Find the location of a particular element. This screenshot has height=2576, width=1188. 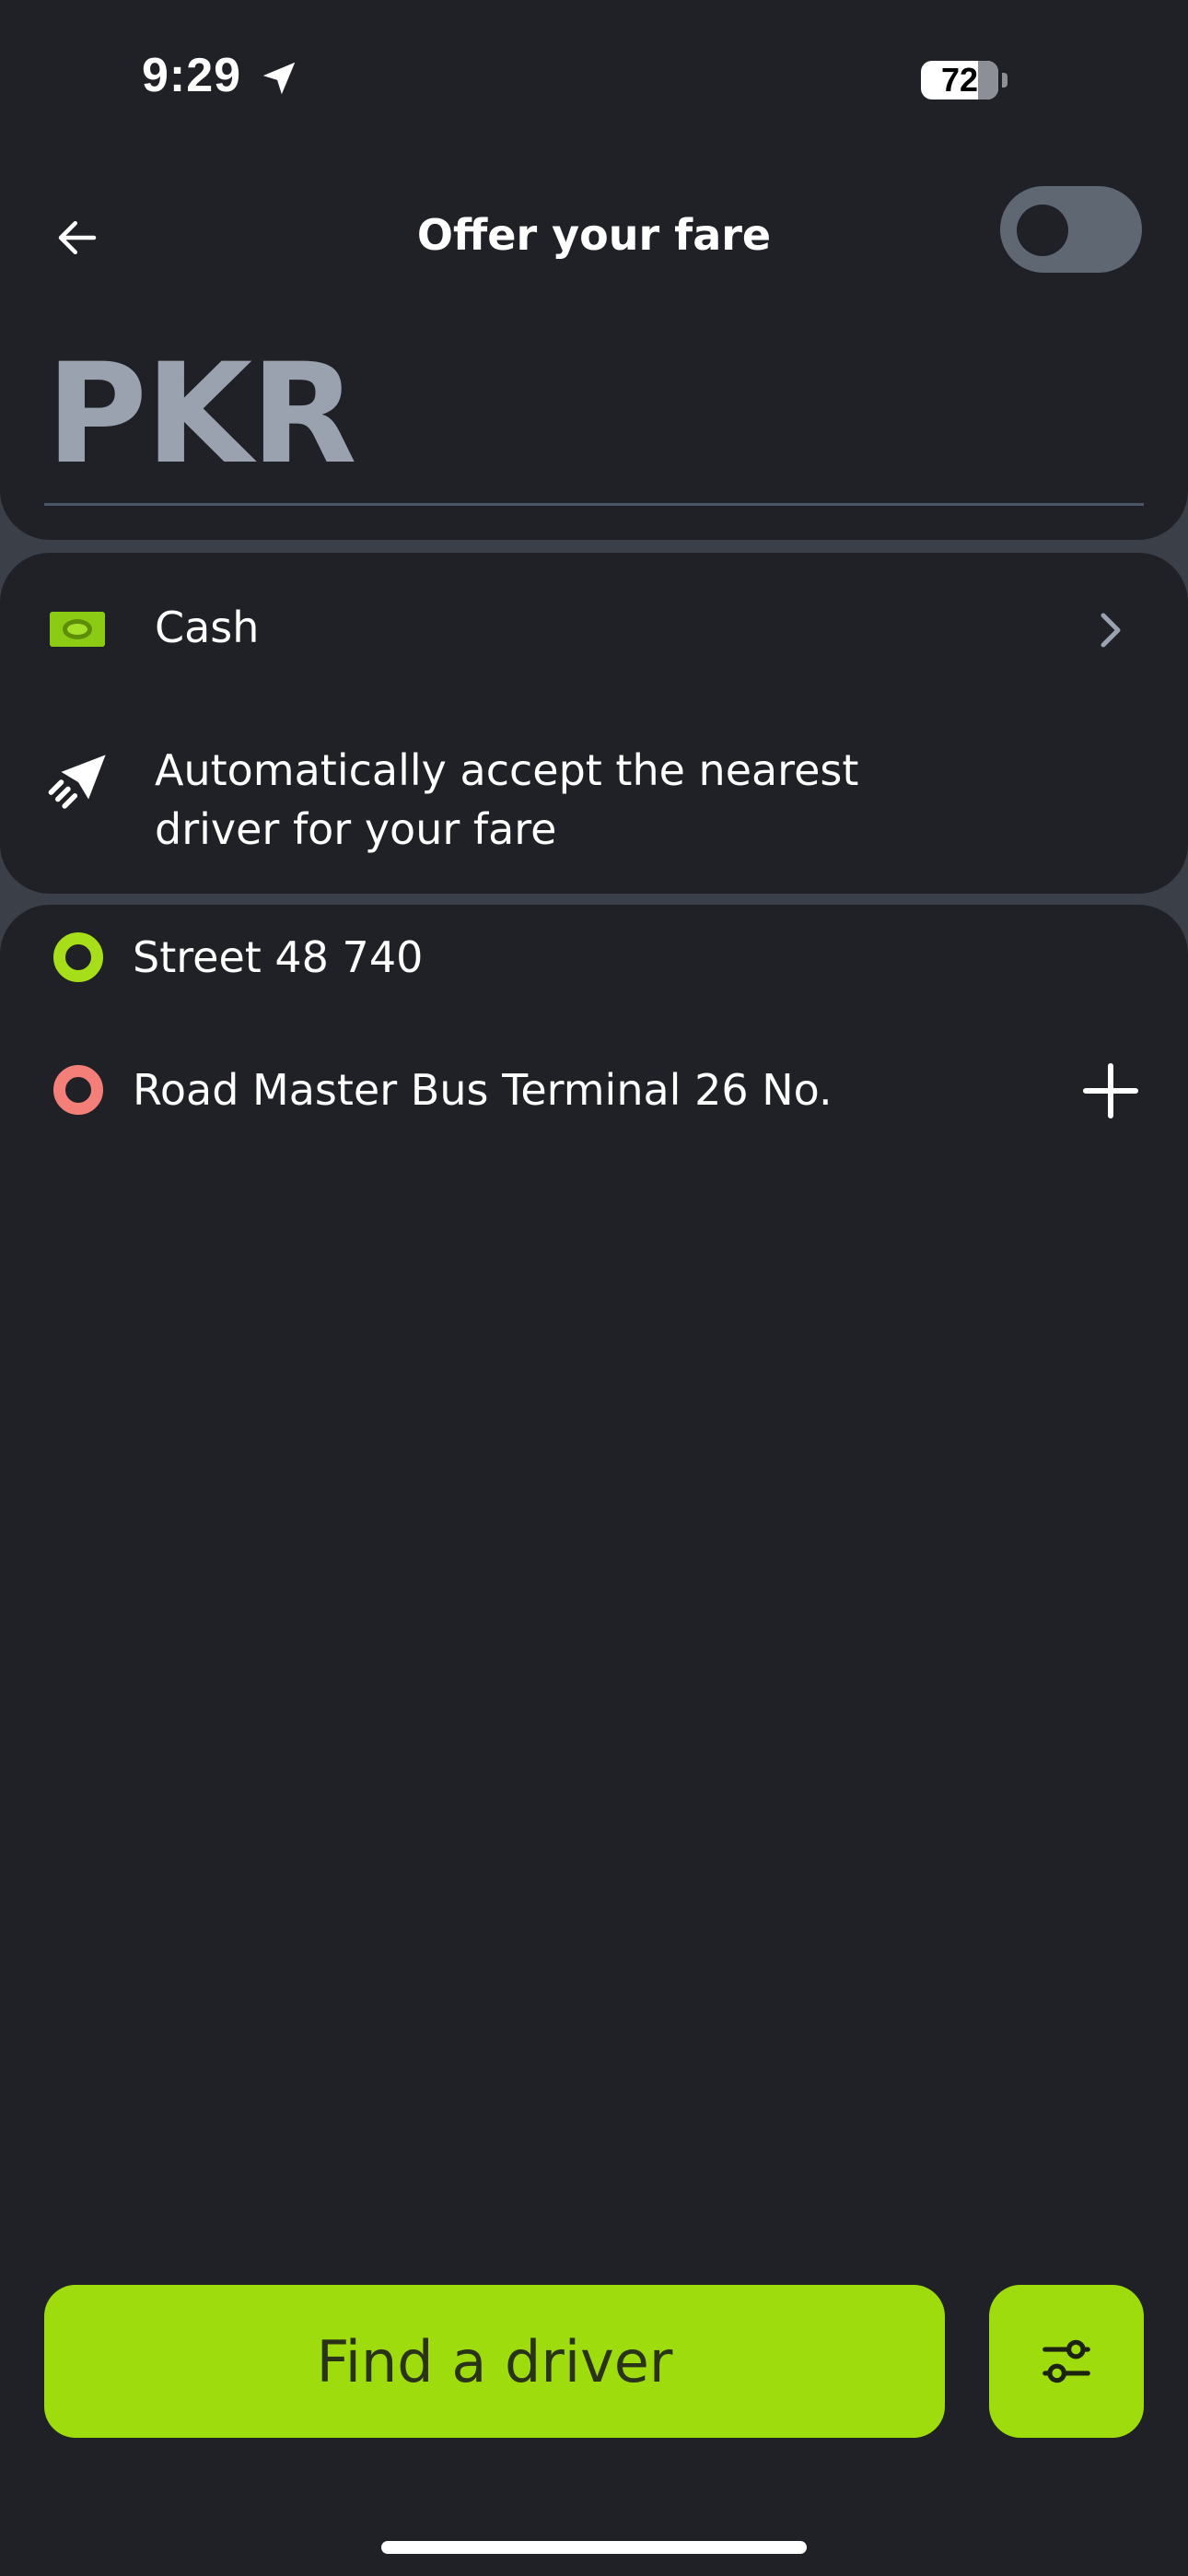

chevron-right-icon is located at coordinates (1111, 630).